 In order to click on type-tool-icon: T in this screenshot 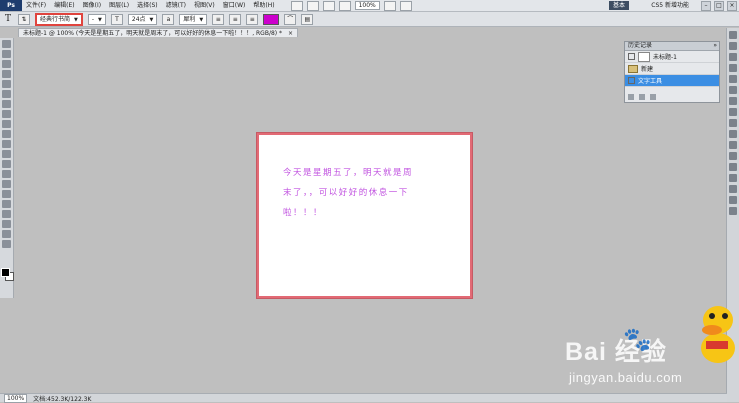, I will do `click(8, 19)`.